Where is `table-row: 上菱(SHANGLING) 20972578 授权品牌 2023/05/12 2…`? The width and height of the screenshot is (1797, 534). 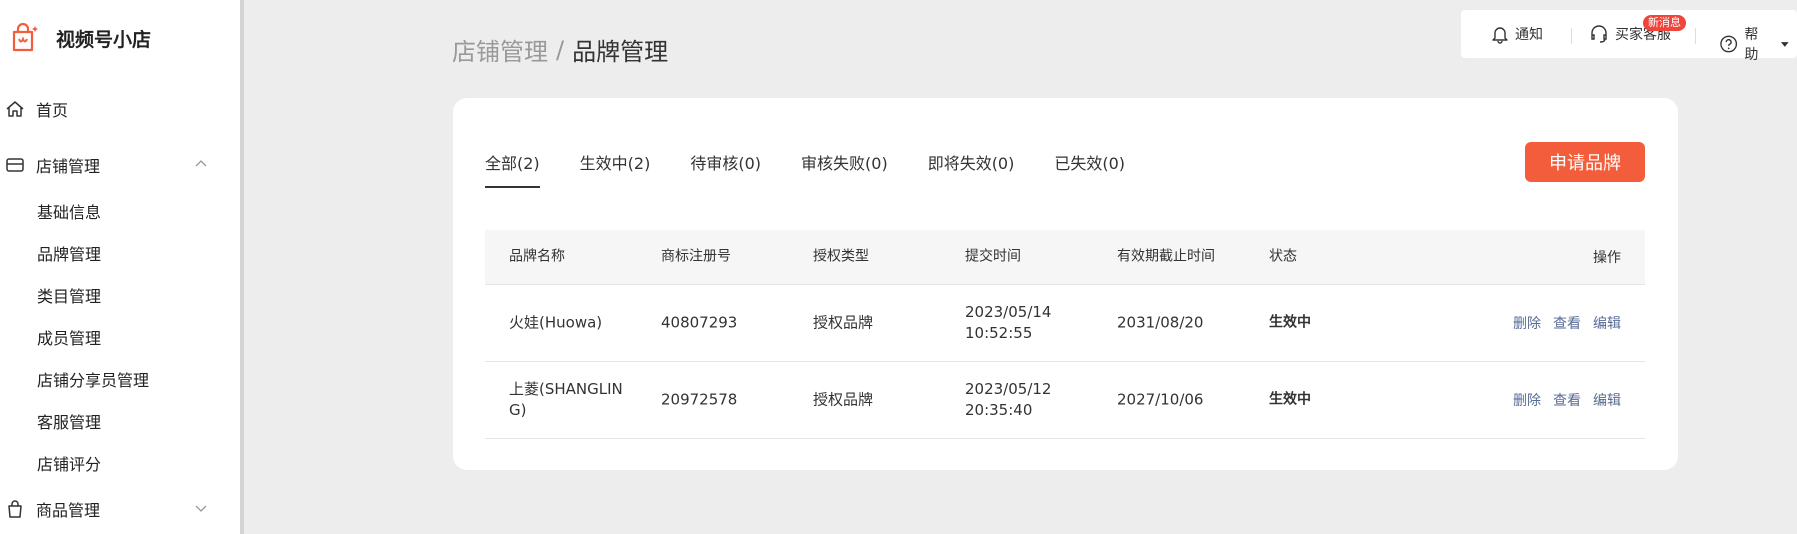 table-row: 上菱(SHANGLING) 20972578 授权品牌 2023/05/12 2… is located at coordinates (1065, 400).